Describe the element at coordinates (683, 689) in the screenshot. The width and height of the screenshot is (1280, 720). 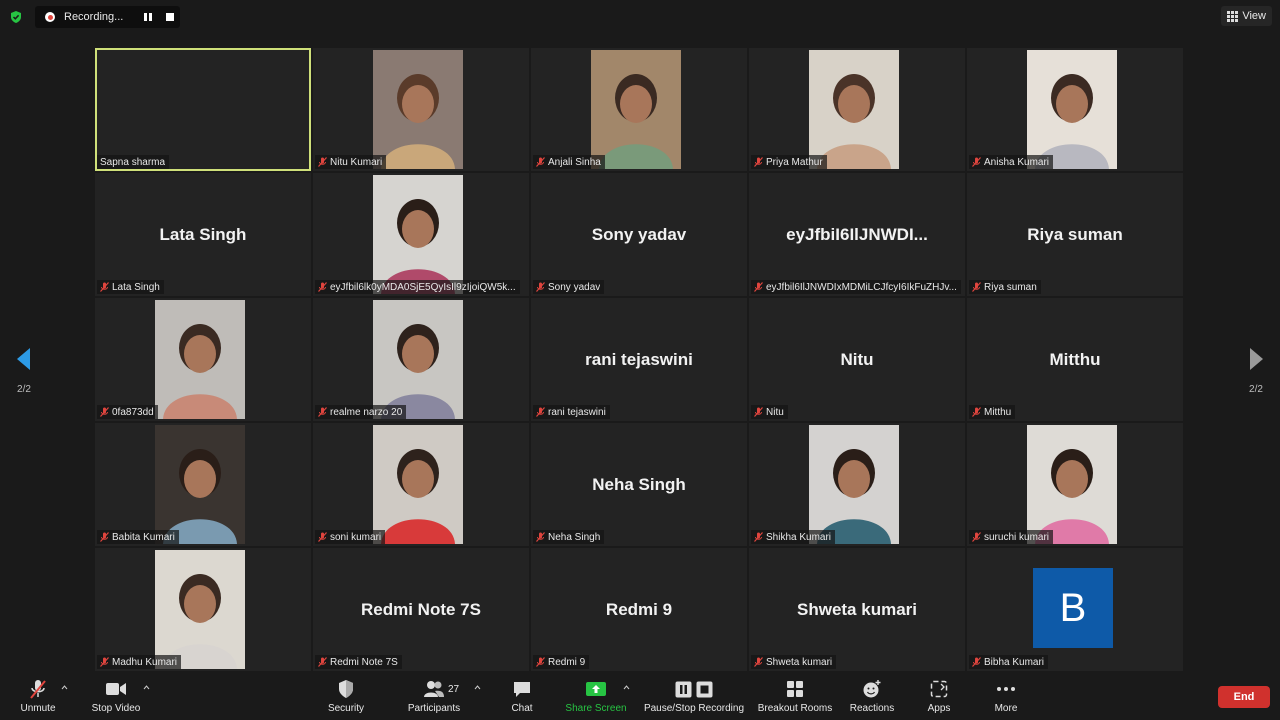
I see `pause-icon` at that location.